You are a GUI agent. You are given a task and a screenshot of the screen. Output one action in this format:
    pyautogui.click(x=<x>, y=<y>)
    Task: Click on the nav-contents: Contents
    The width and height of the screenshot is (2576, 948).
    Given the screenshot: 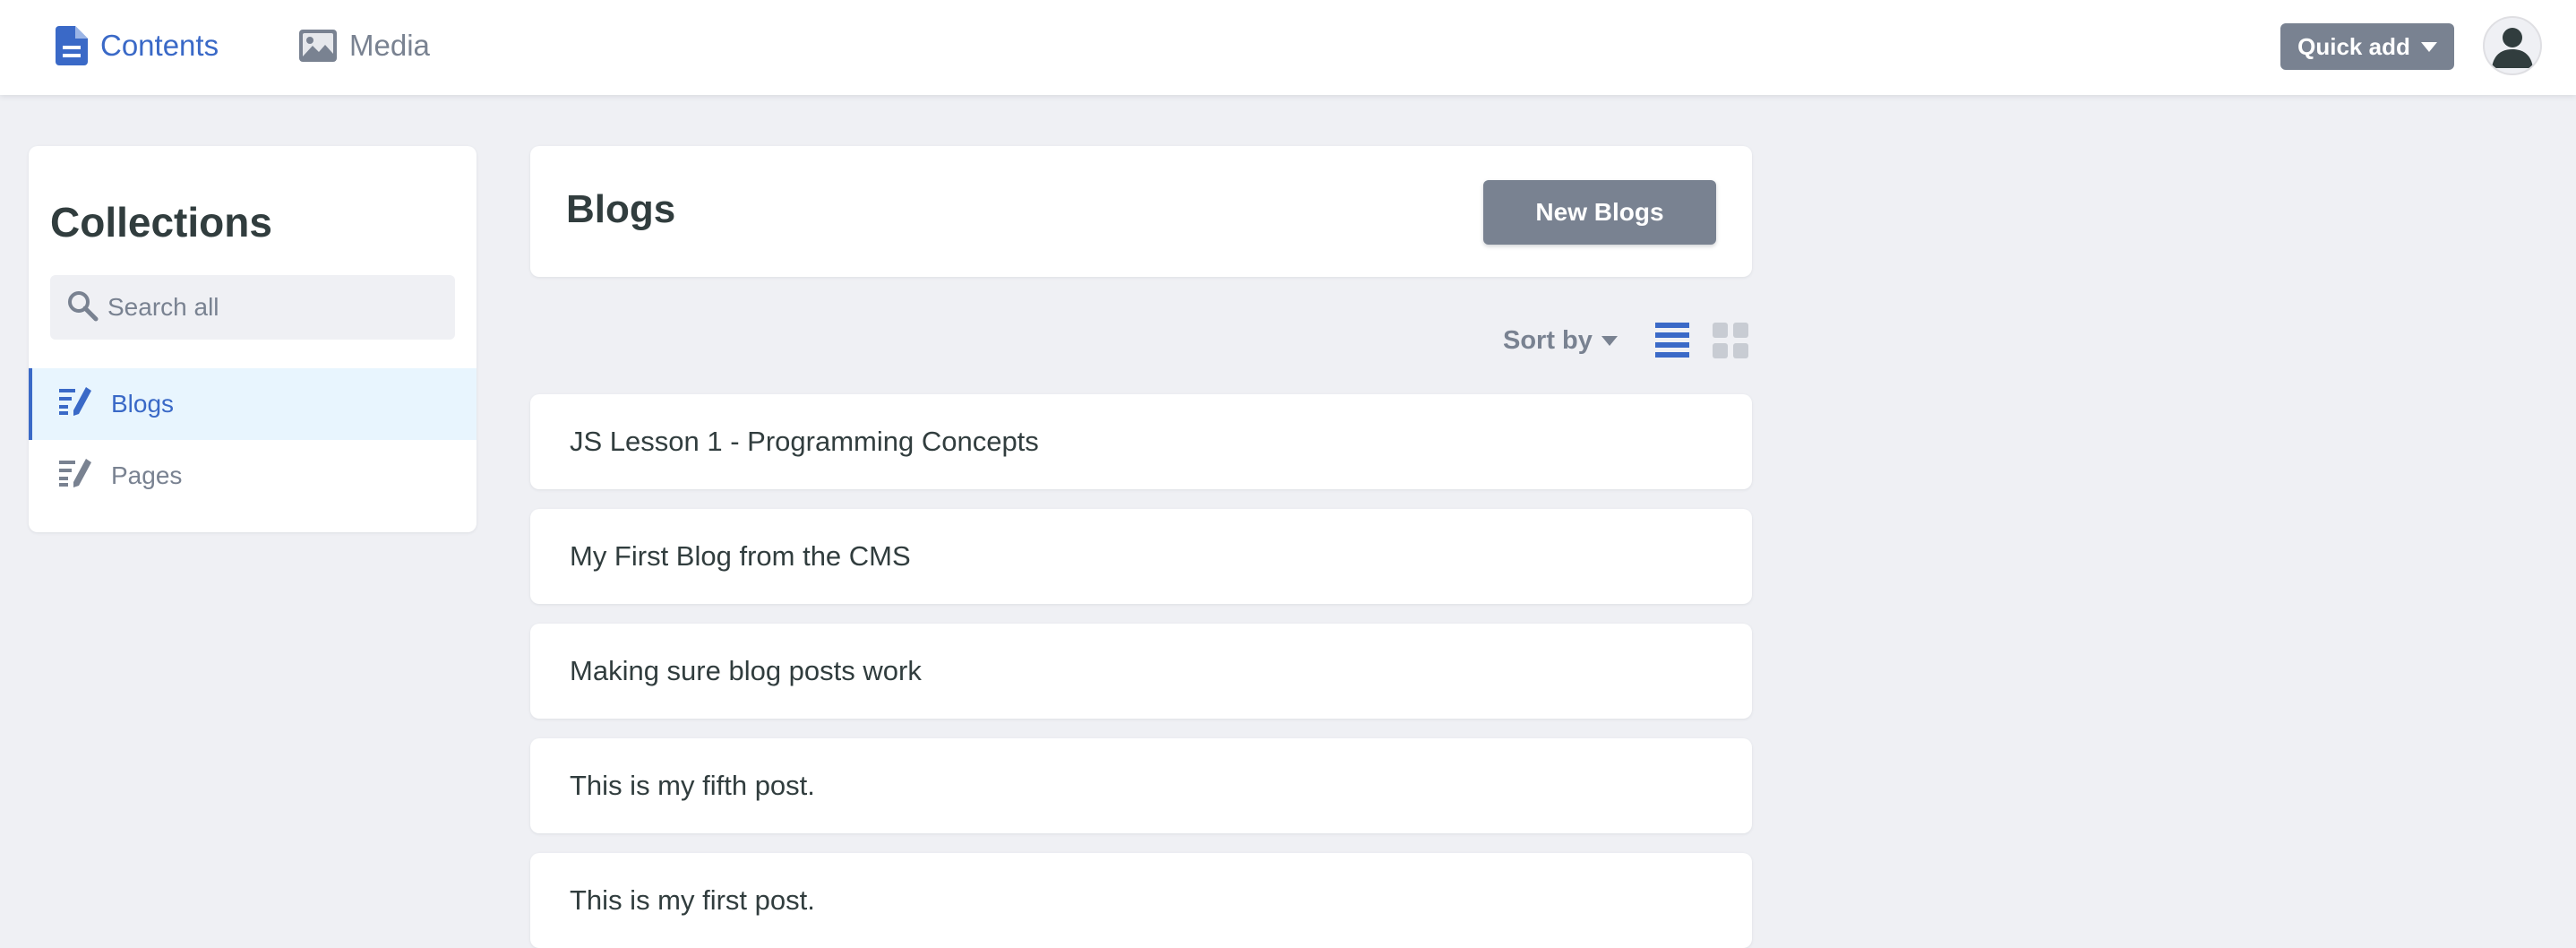 What is the action you would take?
    pyautogui.click(x=137, y=45)
    